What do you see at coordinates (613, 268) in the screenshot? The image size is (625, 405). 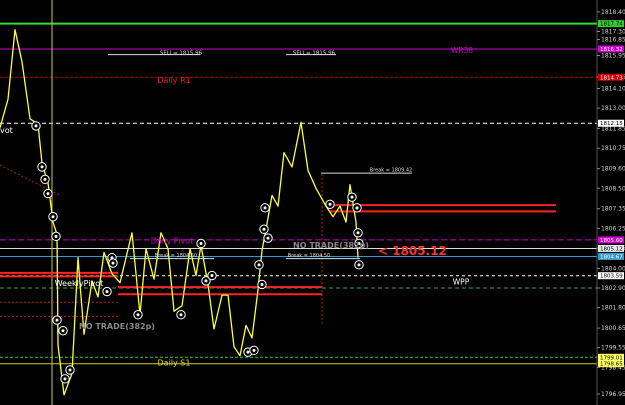 I see `axis-tick-label: 1804.00` at bounding box center [613, 268].